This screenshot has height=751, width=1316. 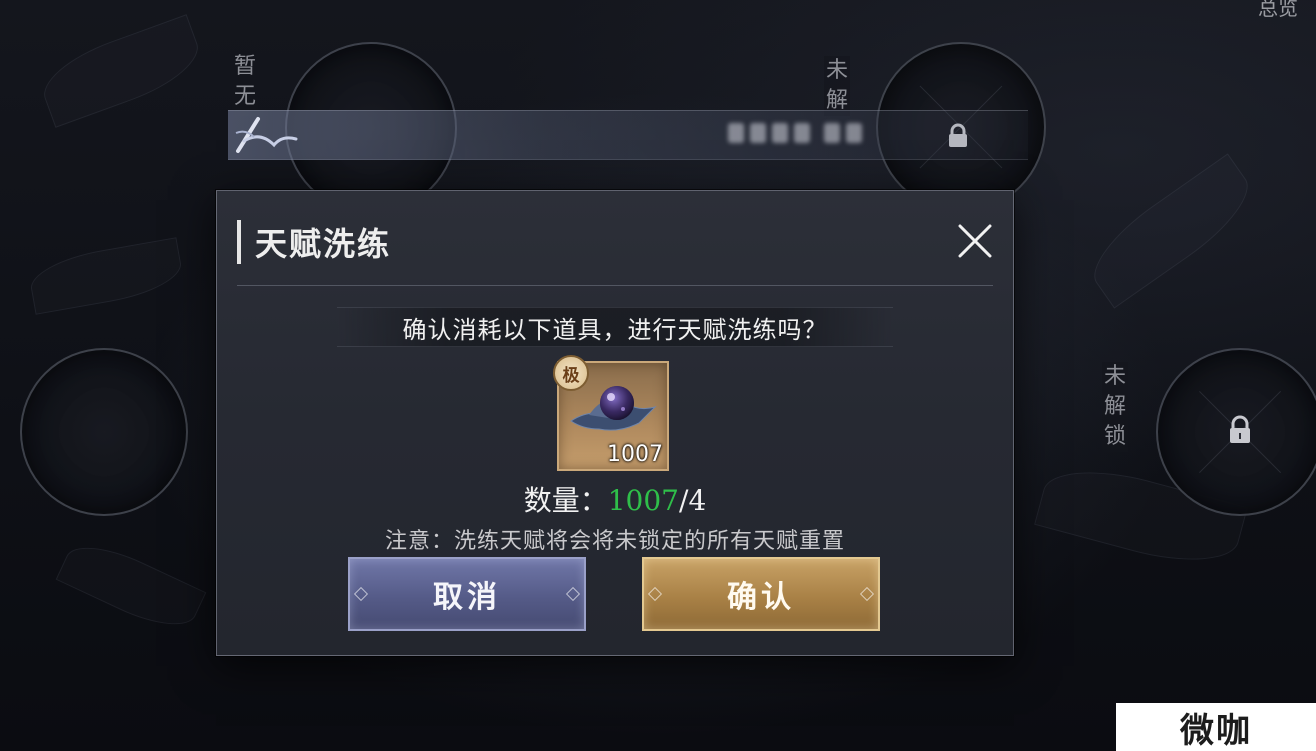 I want to click on prompt-band: 确认消耗以下道具，进行天赋洗练吗？, so click(x=615, y=327).